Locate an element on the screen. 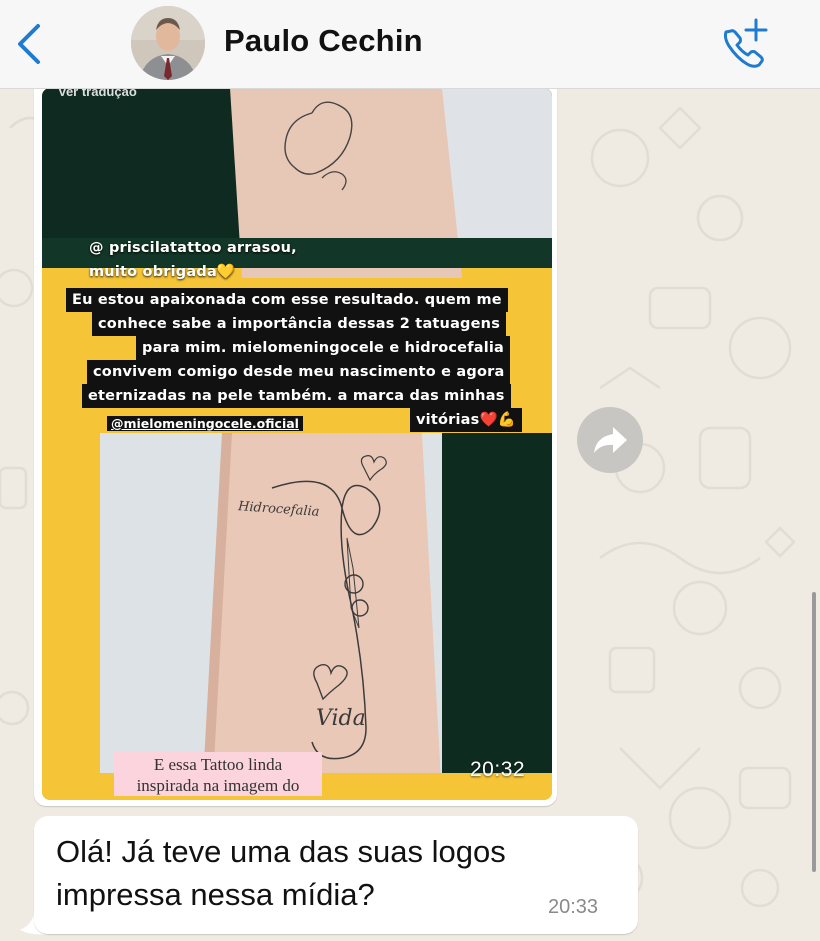 Image resolution: width=820 pixels, height=941 pixels. forward-button is located at coordinates (610, 440).